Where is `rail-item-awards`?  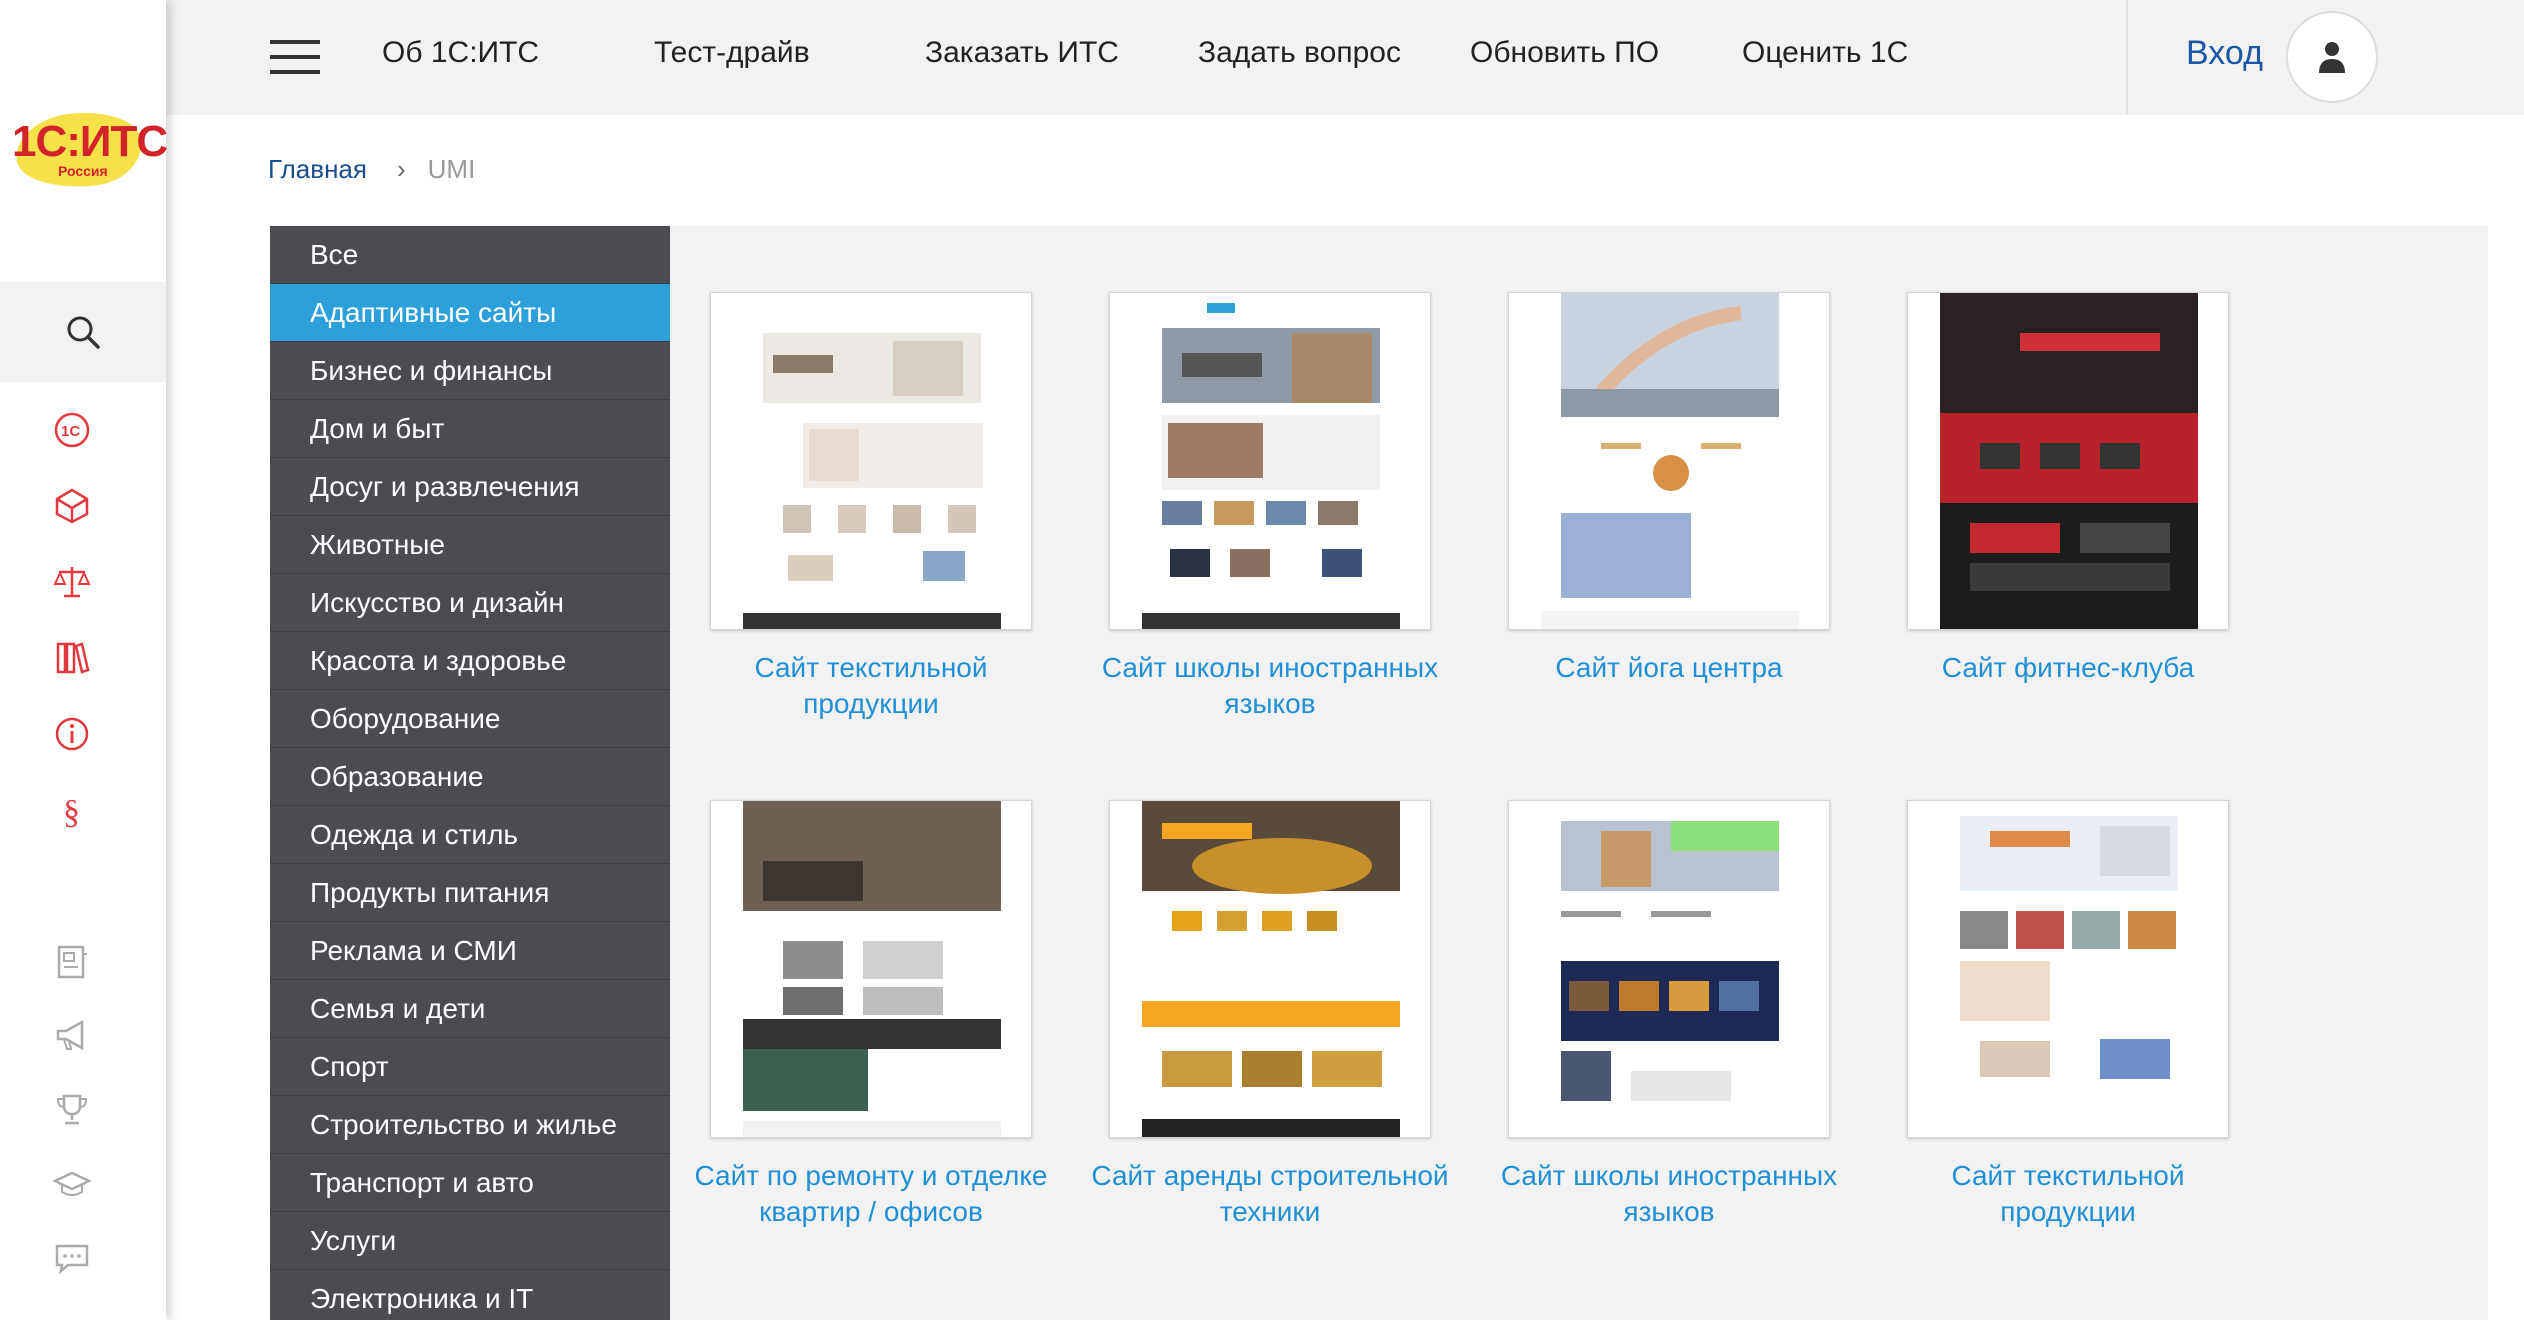 rail-item-awards is located at coordinates (72, 1110).